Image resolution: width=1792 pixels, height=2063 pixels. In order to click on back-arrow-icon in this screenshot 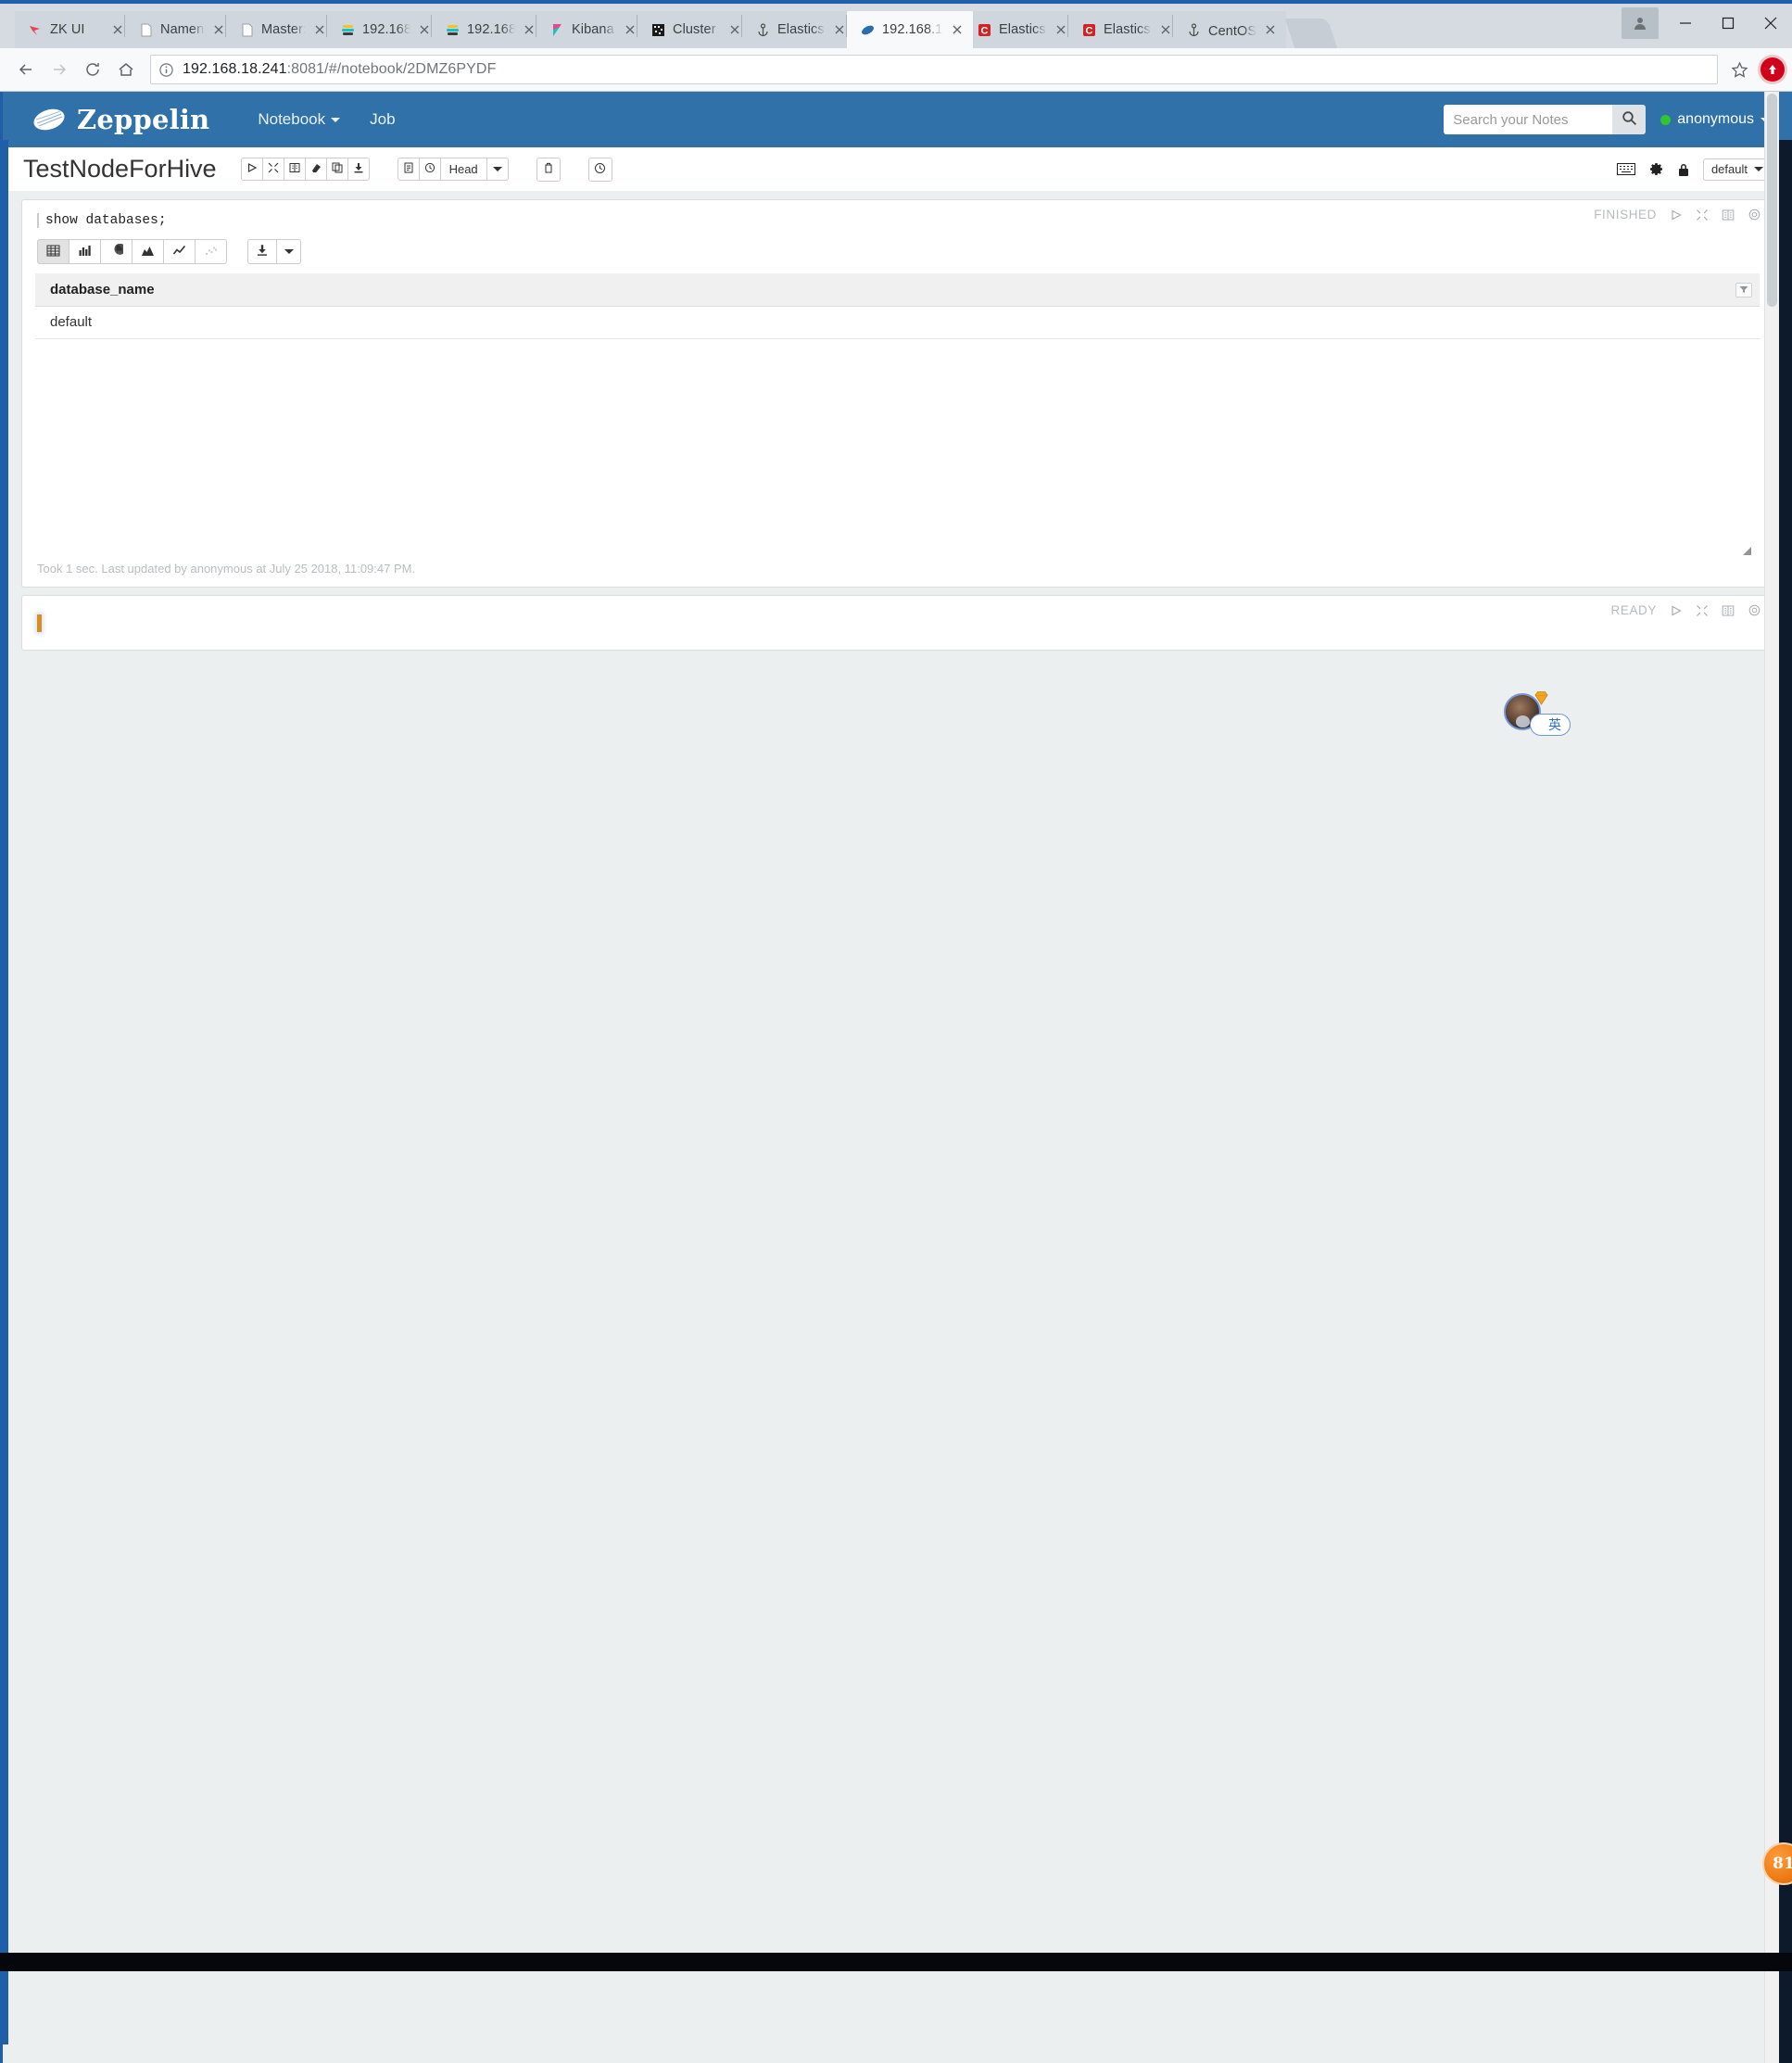, I will do `click(26, 69)`.